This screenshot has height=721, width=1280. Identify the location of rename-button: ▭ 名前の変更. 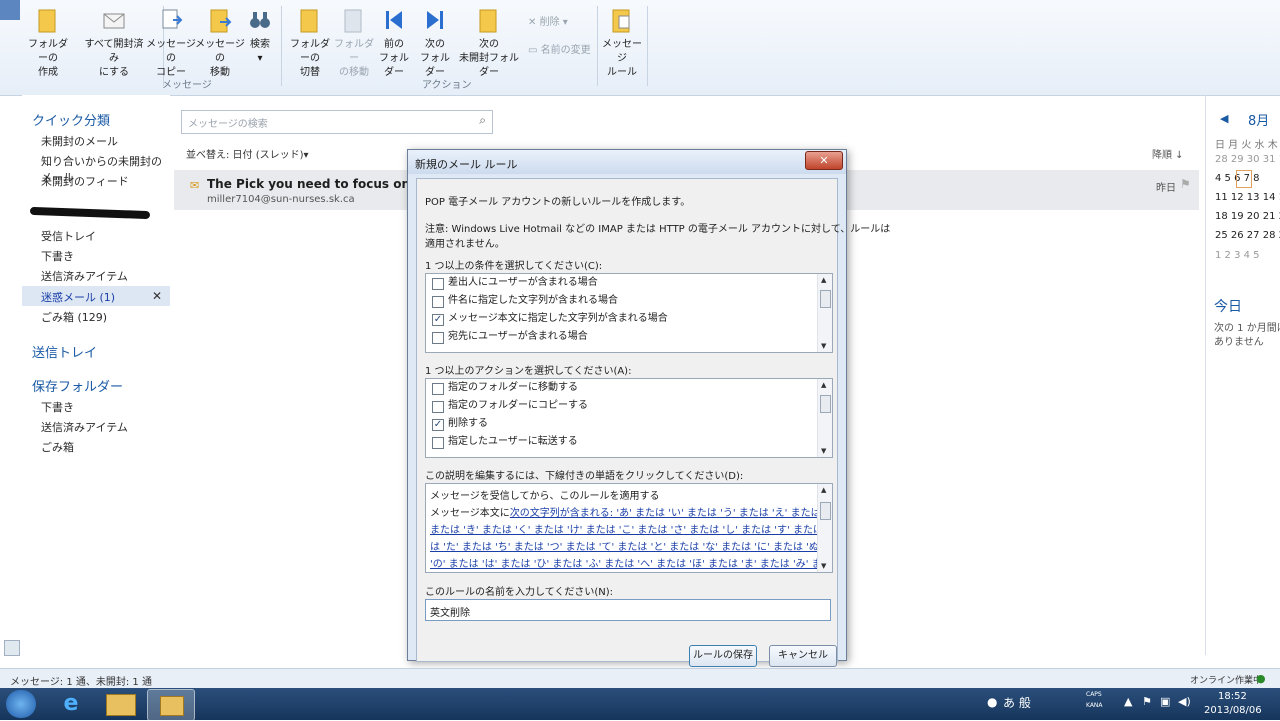
(559, 51).